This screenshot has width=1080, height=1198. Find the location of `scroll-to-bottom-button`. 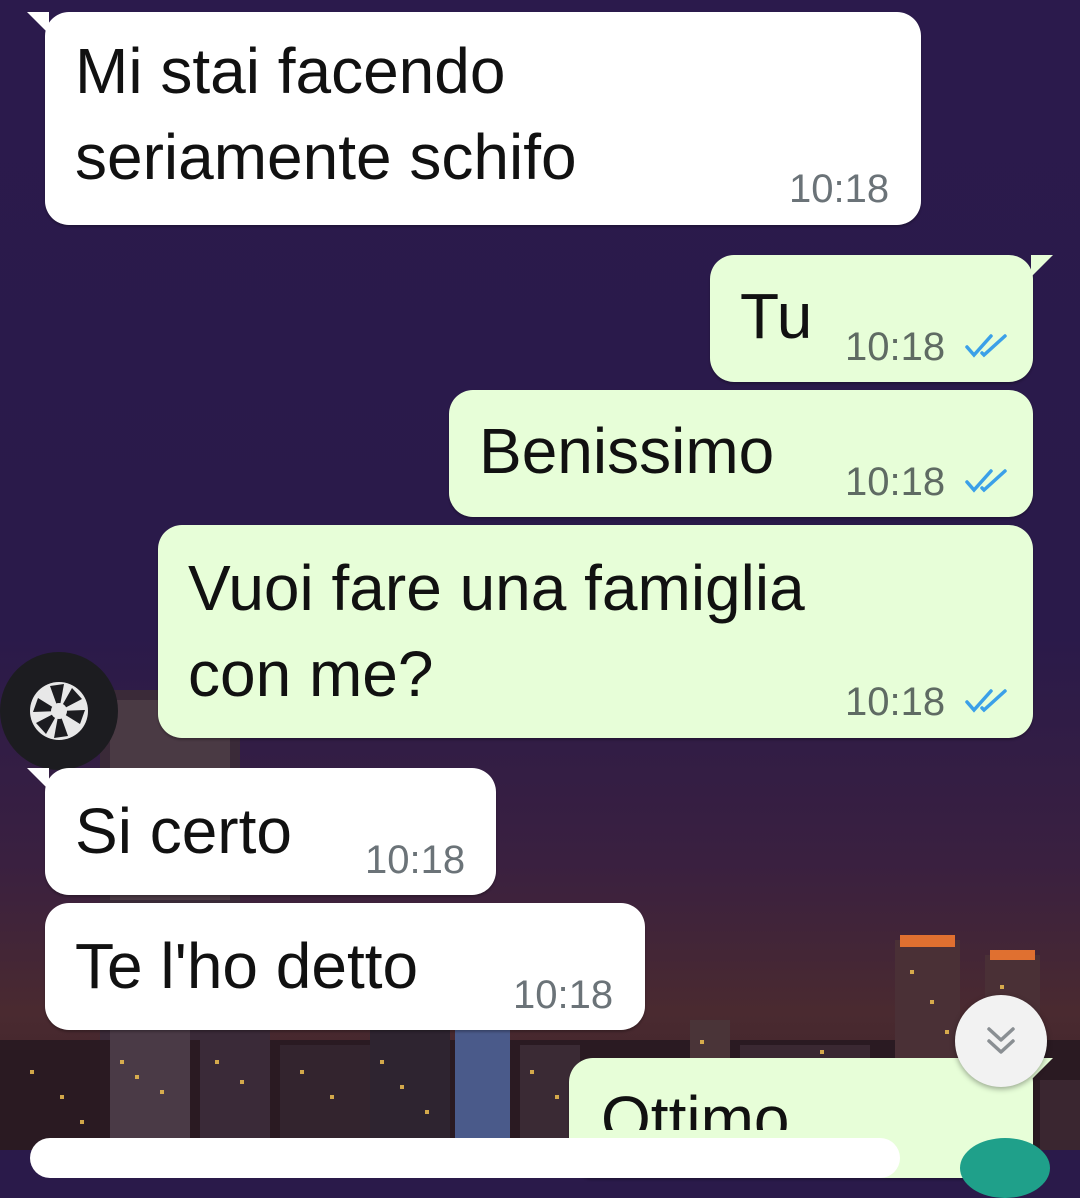

scroll-to-bottom-button is located at coordinates (1001, 1041).